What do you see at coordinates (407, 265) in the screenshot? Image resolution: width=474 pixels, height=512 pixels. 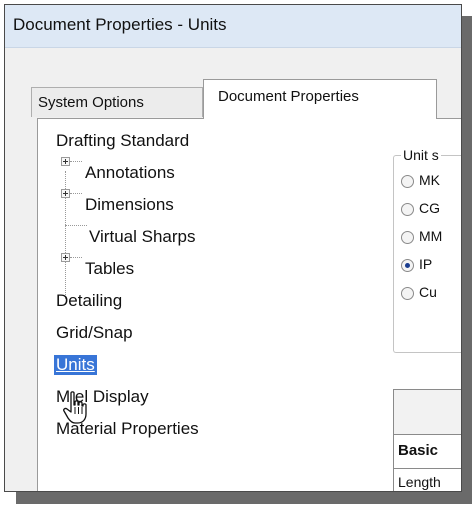 I see `radio-ips` at bounding box center [407, 265].